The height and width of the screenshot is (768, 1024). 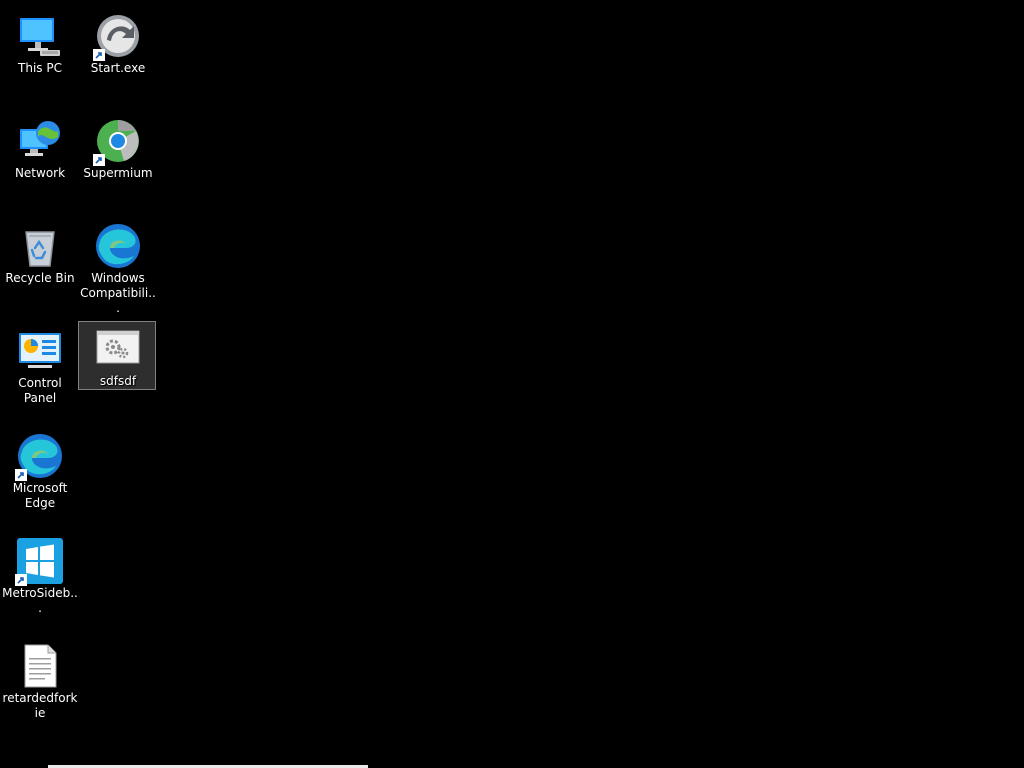 What do you see at coordinates (40, 68) in the screenshot?
I see `desktop-icon-label: This PC` at bounding box center [40, 68].